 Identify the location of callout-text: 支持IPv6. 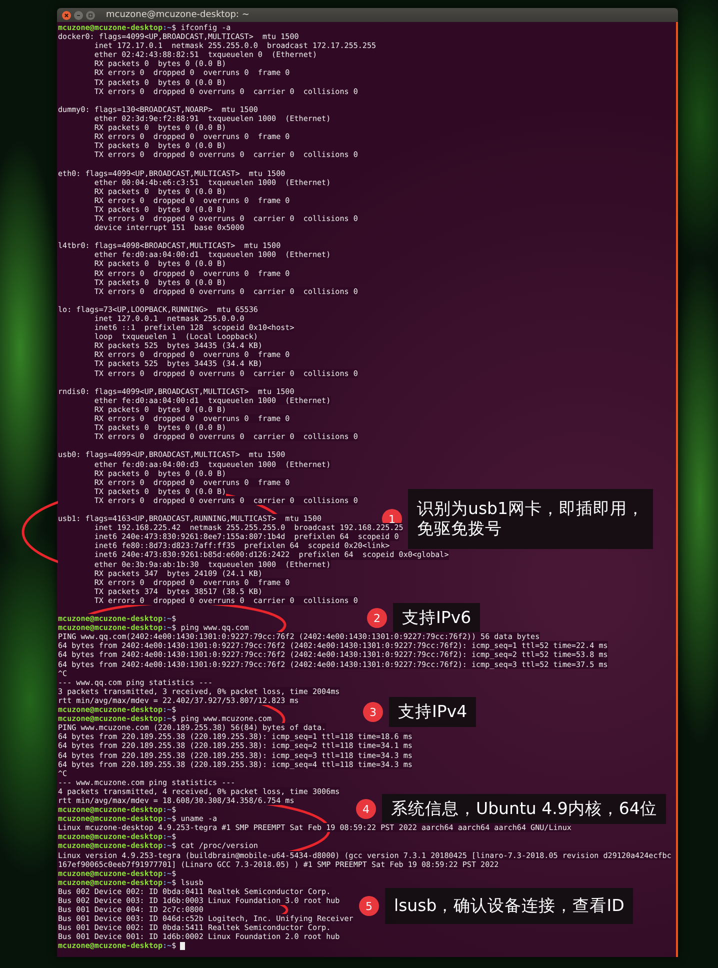
(436, 618).